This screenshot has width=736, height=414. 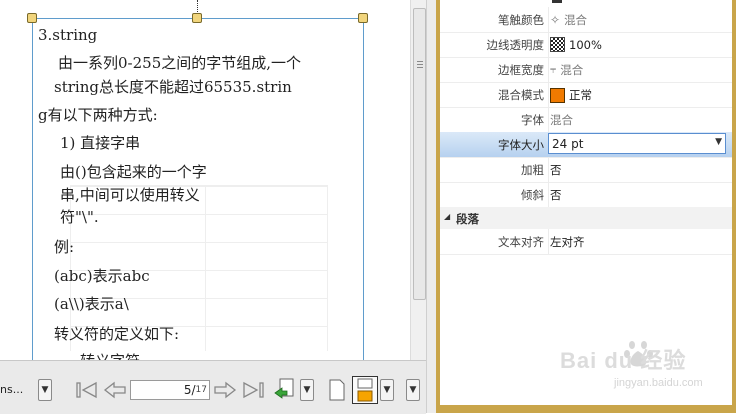 What do you see at coordinates (586, 170) in the screenshot?
I see `property-row-bold: 加粗 否` at bounding box center [586, 170].